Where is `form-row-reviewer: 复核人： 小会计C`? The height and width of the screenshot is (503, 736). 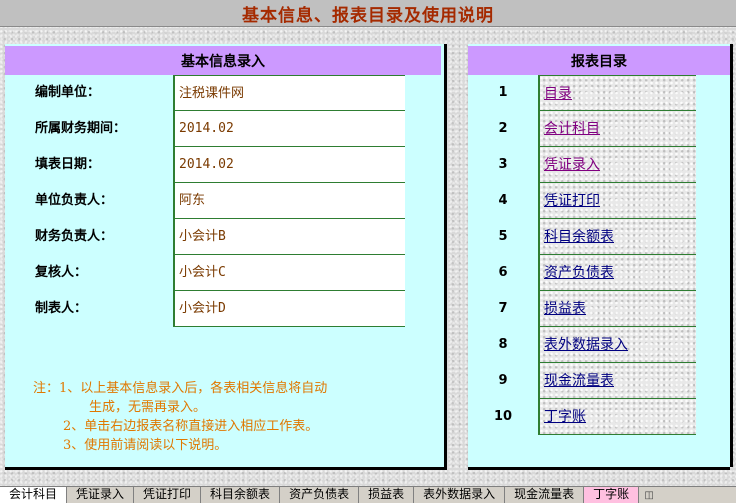
form-row-reviewer: 复核人： 小会计C is located at coordinates (226, 273).